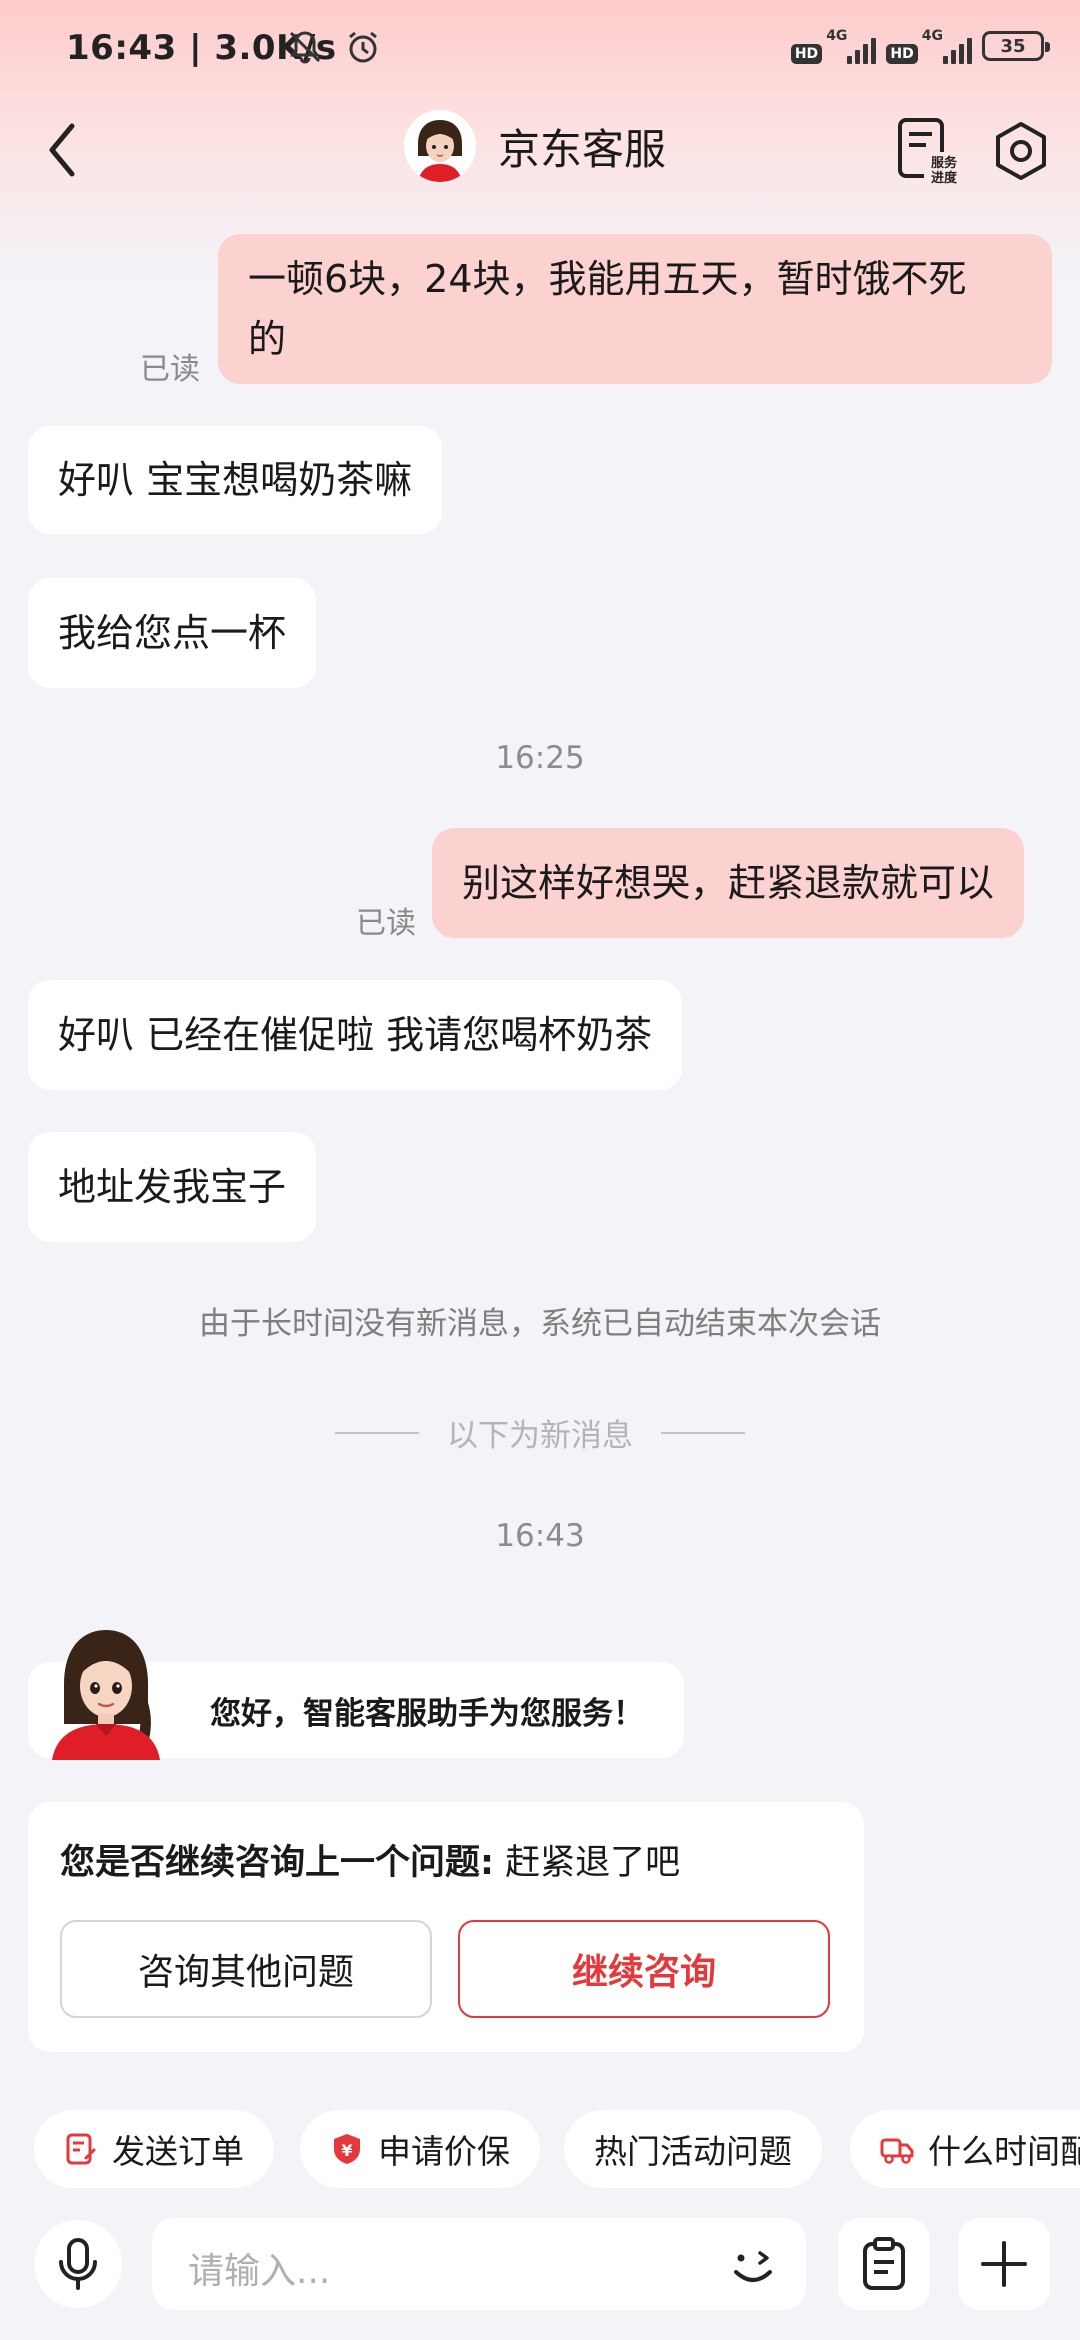 This screenshot has width=1080, height=2340. What do you see at coordinates (334, 47) in the screenshot?
I see `status-left-icons` at bounding box center [334, 47].